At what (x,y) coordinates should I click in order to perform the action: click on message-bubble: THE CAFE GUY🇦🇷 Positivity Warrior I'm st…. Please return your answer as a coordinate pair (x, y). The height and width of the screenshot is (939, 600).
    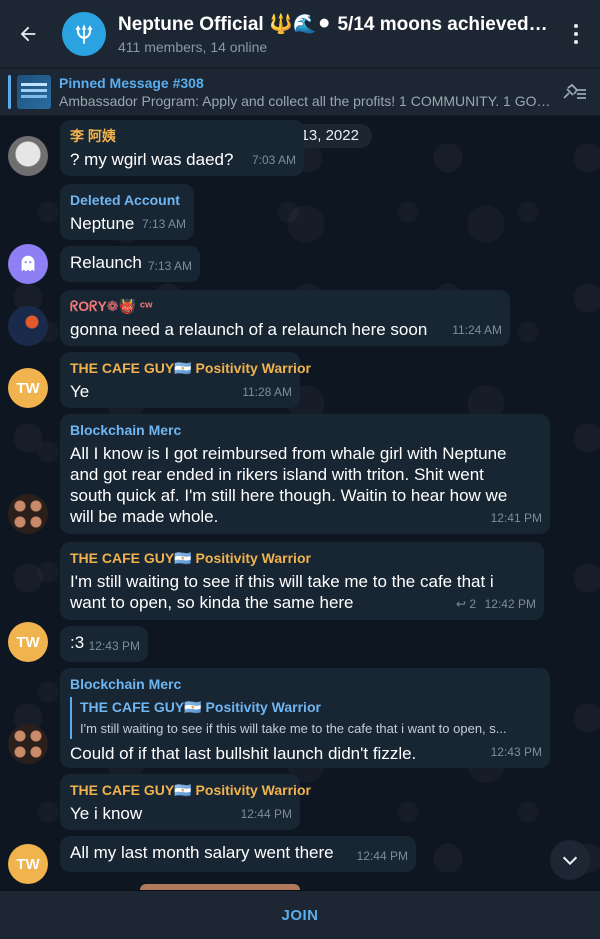
    Looking at the image, I should click on (302, 581).